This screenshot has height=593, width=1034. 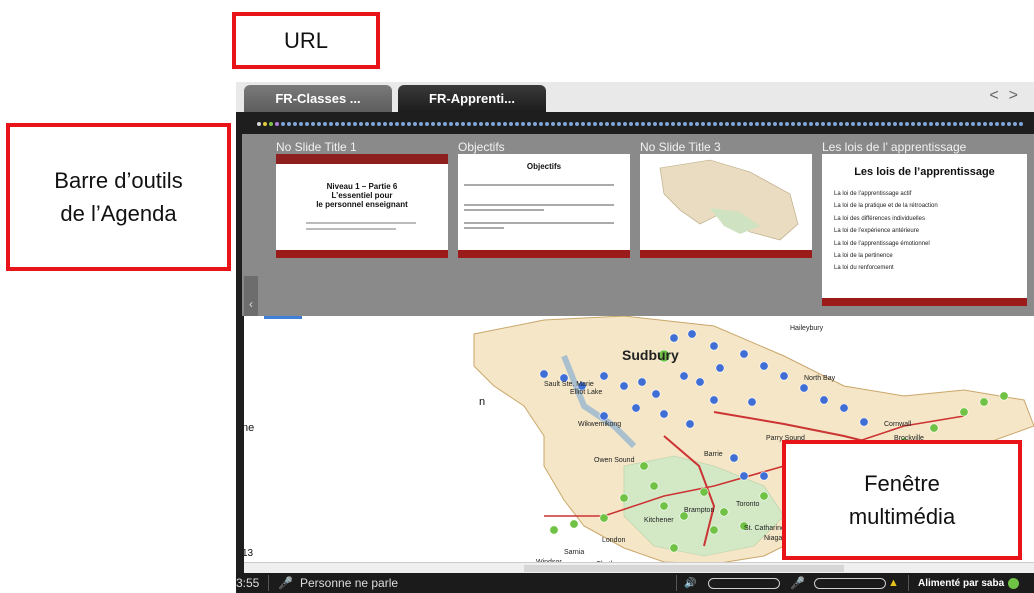 What do you see at coordinates (998, 95) in the screenshot?
I see `tab-prev-icon: <` at bounding box center [998, 95].